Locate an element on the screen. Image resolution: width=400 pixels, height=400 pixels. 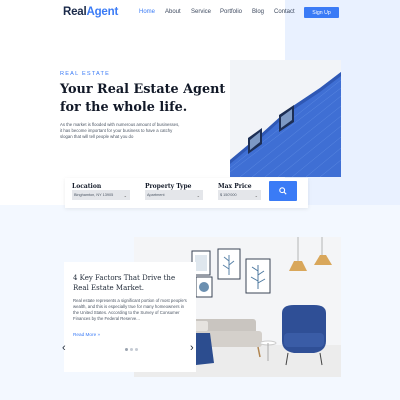
brand-logo: RealAgent is located at coordinates (90, 12).